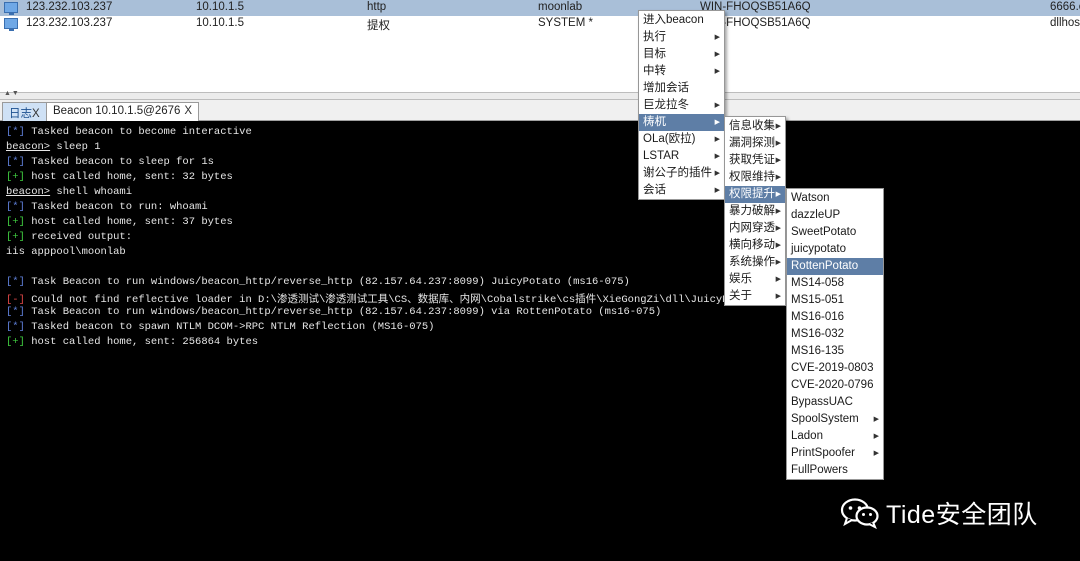 This screenshot has height=561, width=1080. What do you see at coordinates (1065, 23) in the screenshot?
I see `process: dllhos` at bounding box center [1065, 23].